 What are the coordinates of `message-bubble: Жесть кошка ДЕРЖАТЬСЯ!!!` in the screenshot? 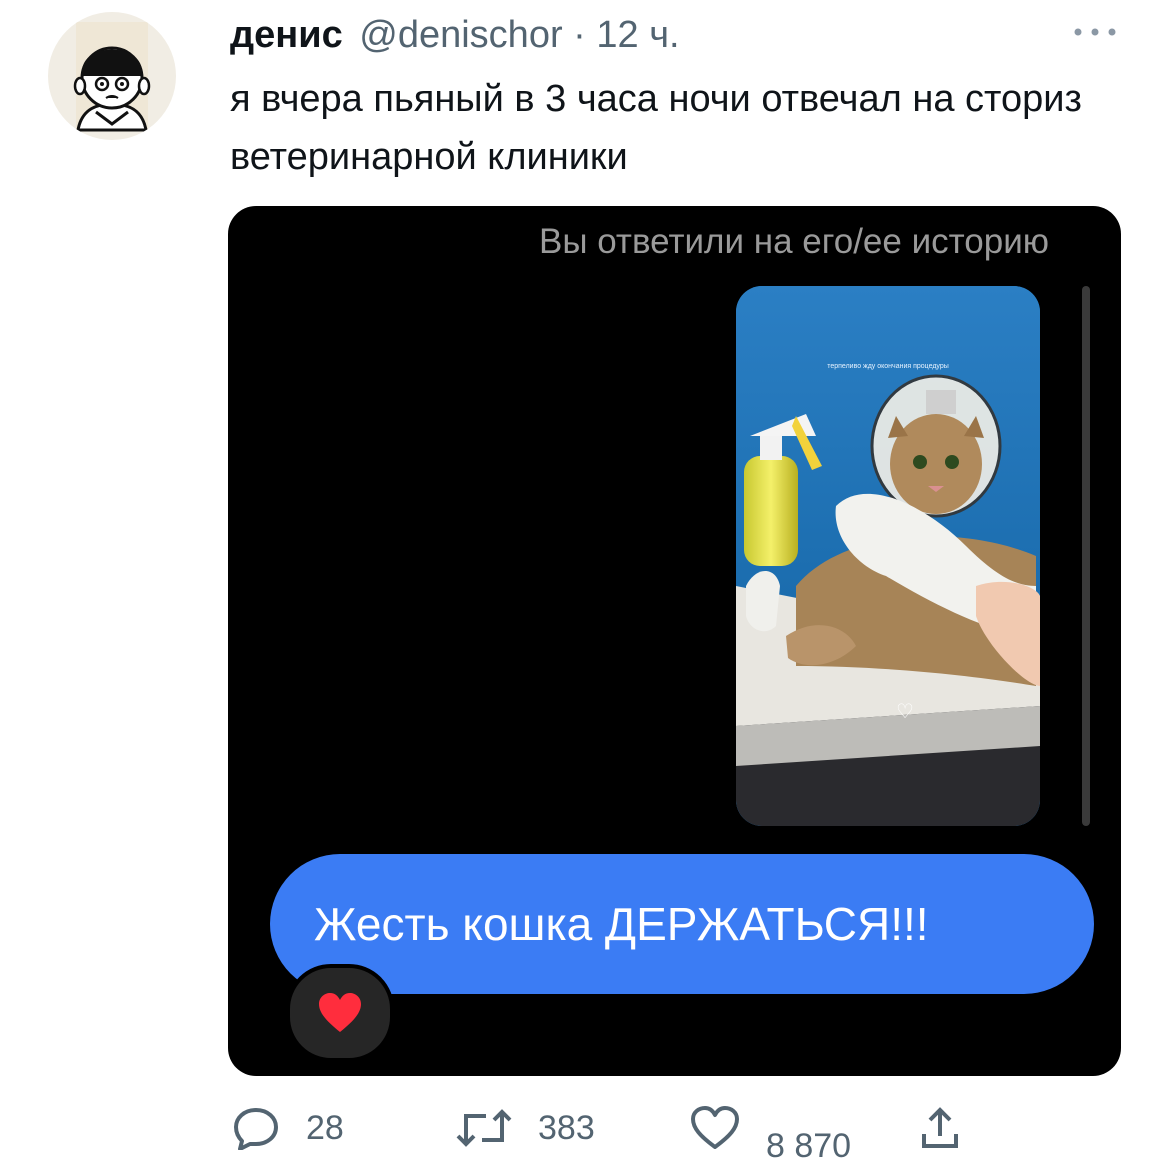 It's located at (682, 924).